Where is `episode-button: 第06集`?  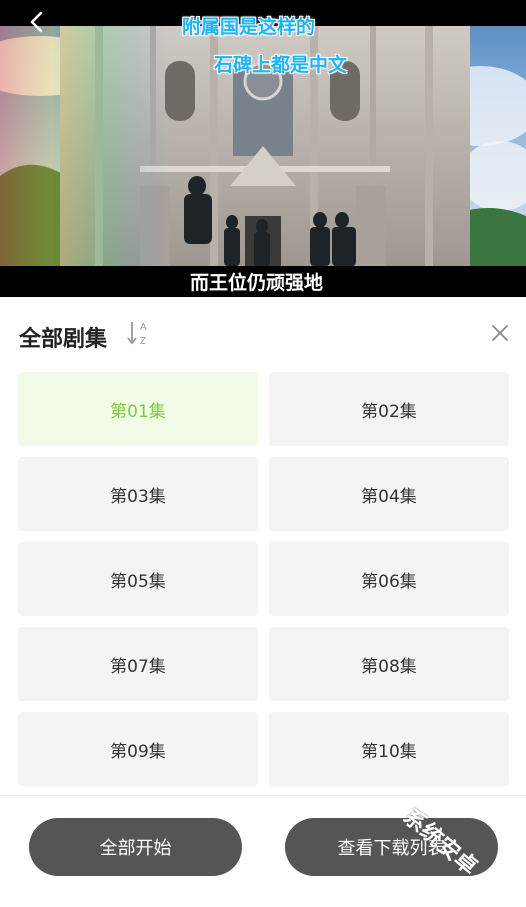
episode-button: 第06集 is located at coordinates (389, 579).